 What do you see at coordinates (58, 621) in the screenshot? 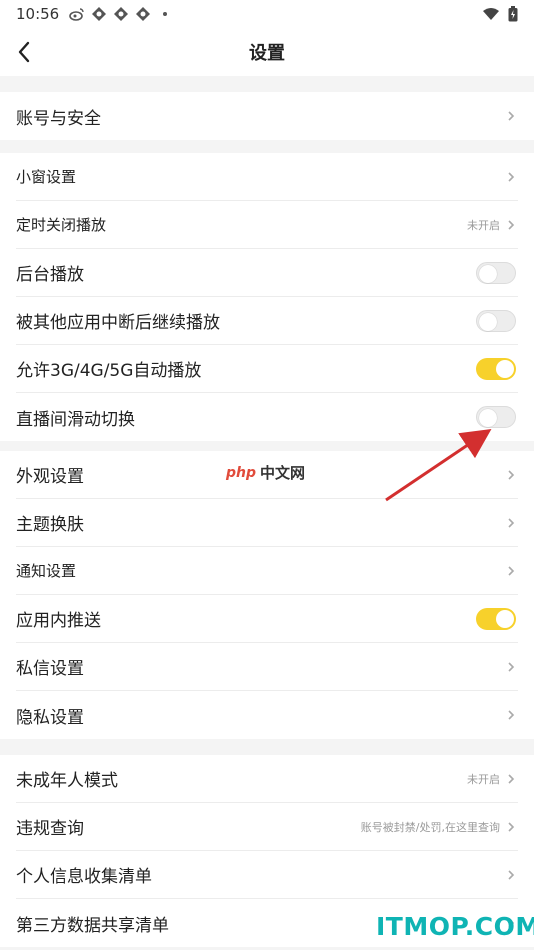
I see `settings-row-label: 应用内推送` at bounding box center [58, 621].